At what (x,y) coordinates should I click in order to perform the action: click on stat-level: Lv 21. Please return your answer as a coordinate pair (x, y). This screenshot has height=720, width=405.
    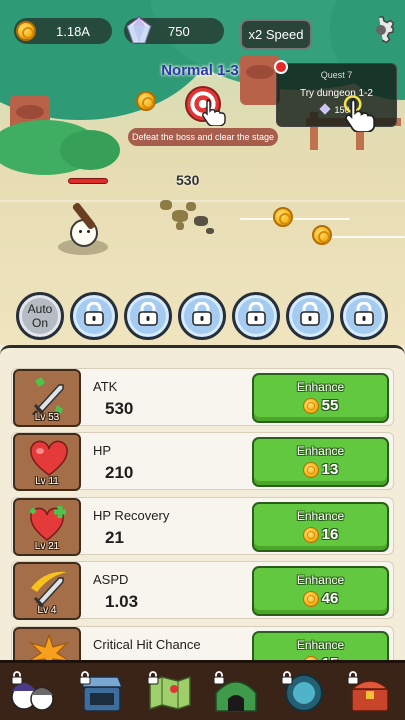
    Looking at the image, I should click on (47, 546).